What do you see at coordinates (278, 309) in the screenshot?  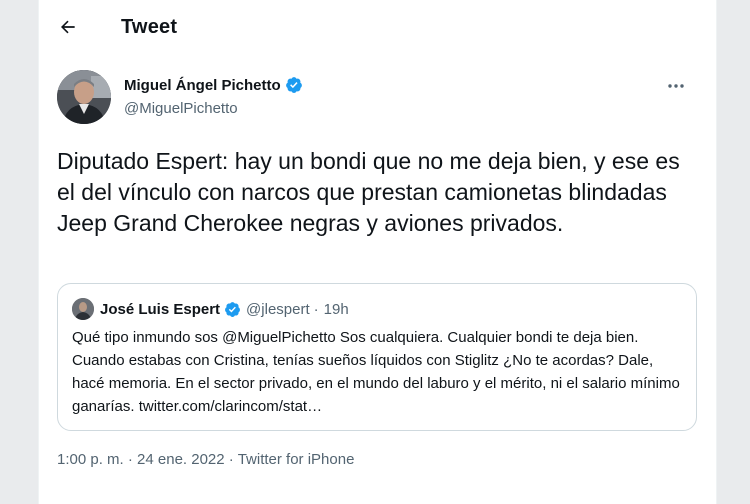 I see `quoted-author-handle: @jlespert` at bounding box center [278, 309].